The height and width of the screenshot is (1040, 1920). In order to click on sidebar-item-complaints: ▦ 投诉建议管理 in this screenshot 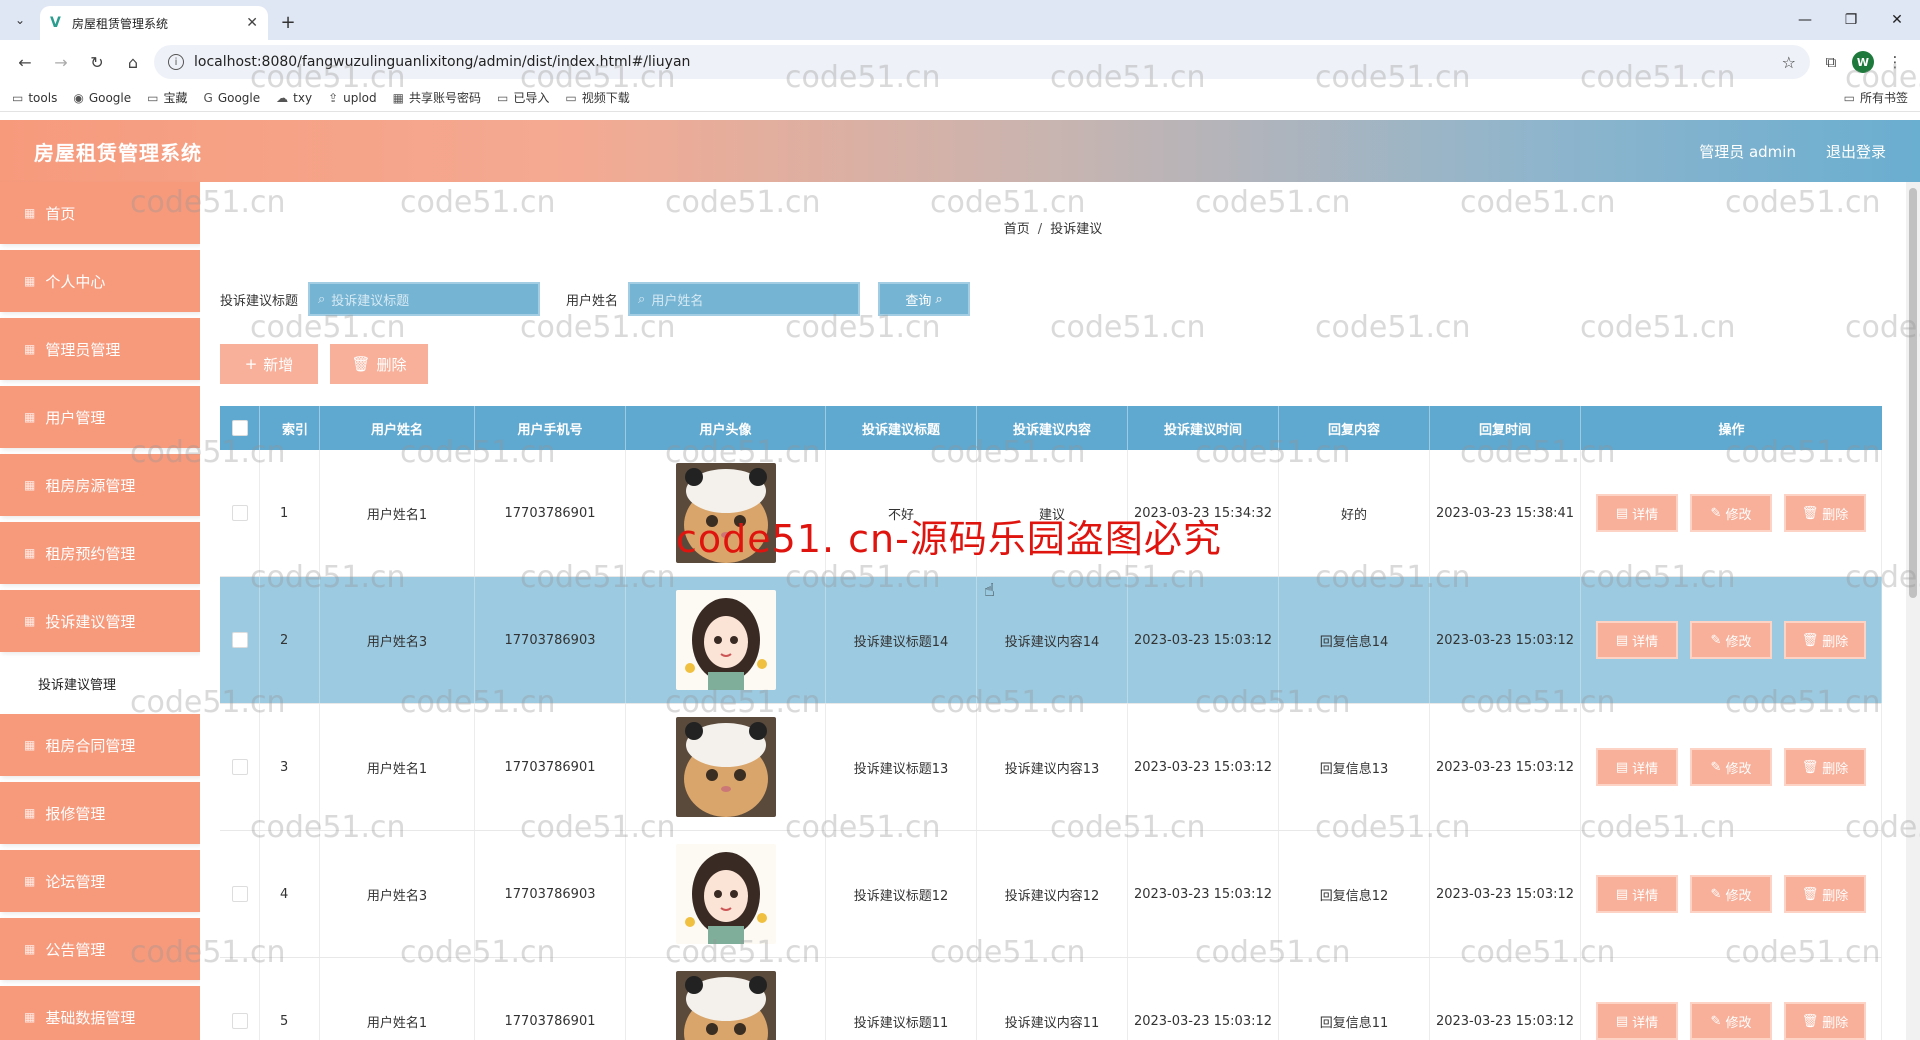, I will do `click(100, 621)`.